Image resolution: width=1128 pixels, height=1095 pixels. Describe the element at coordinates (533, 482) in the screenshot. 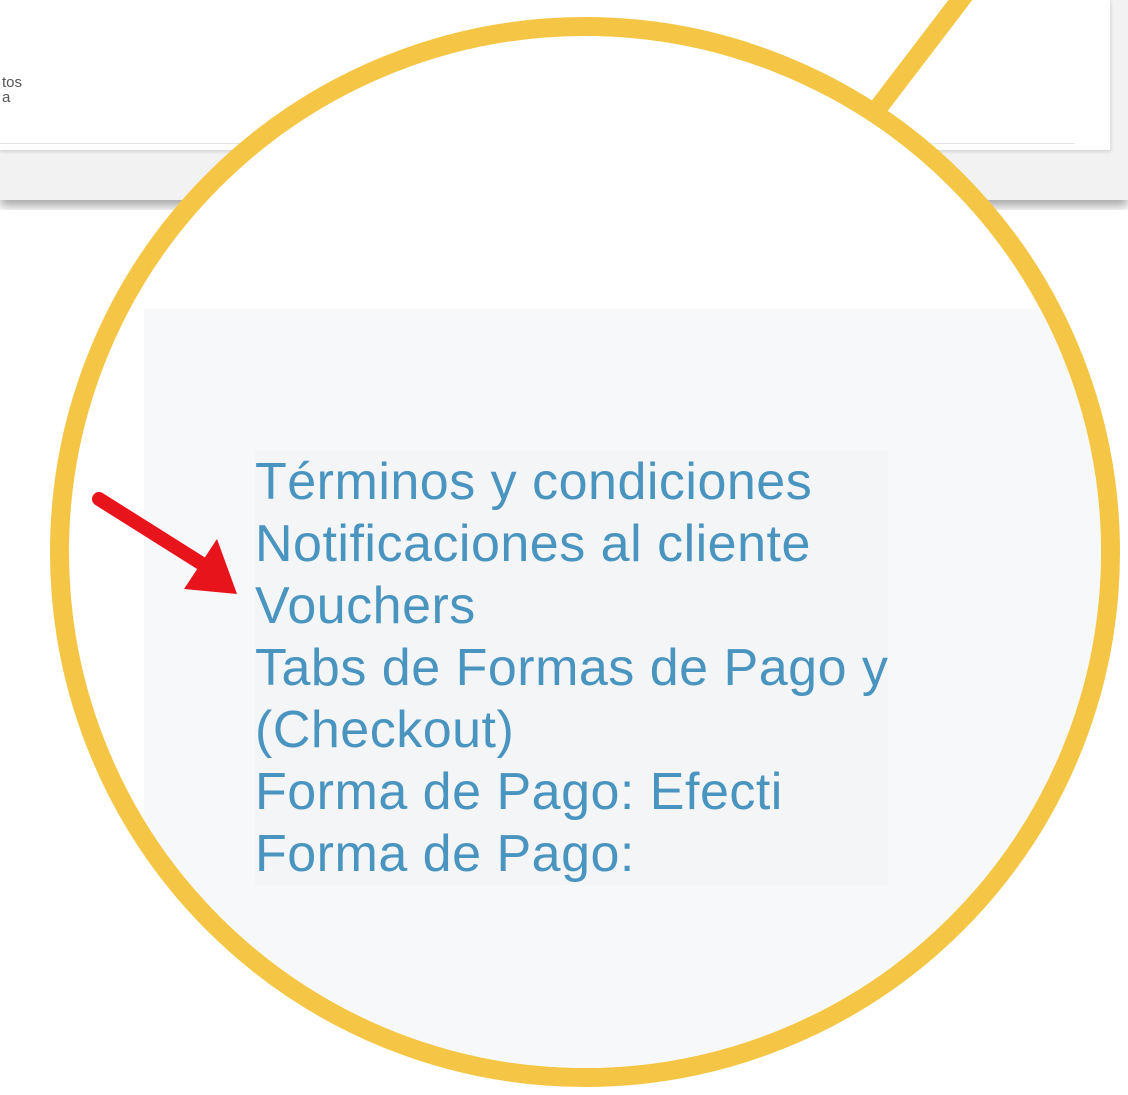

I see `sidebar-item-label: Términos y condiciones` at that location.